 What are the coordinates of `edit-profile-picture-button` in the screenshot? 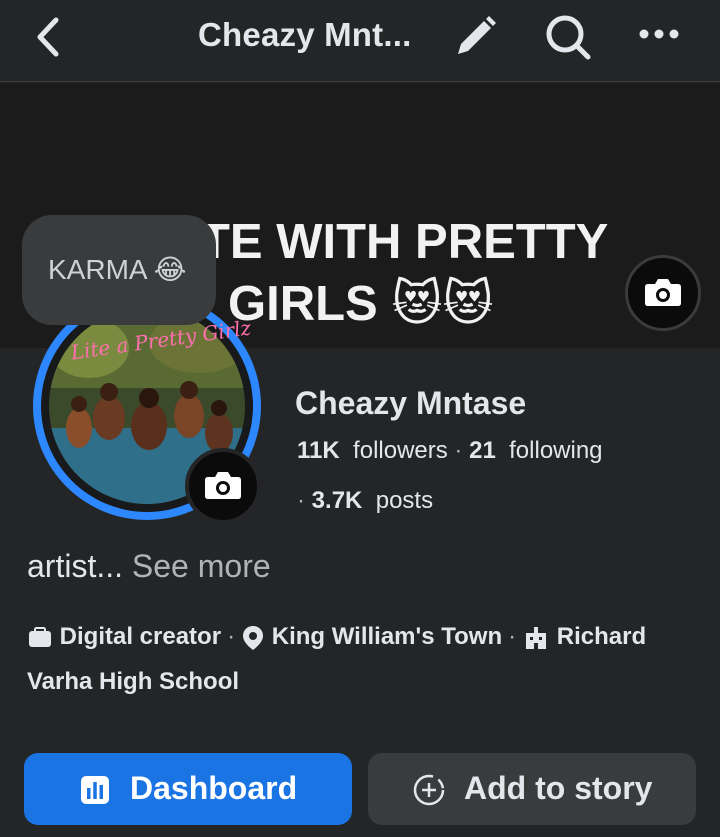 It's located at (223, 486).